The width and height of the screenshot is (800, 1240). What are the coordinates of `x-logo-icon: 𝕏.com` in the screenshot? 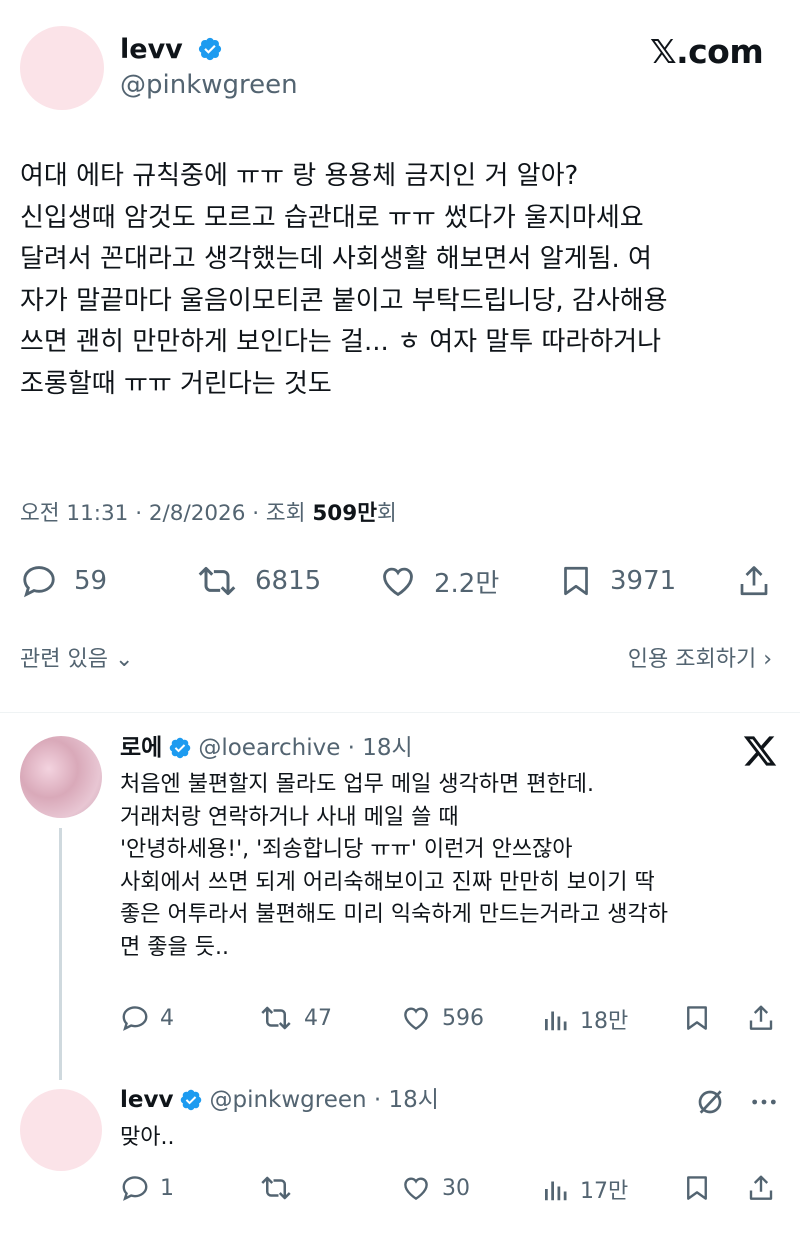 It's located at (707, 51).